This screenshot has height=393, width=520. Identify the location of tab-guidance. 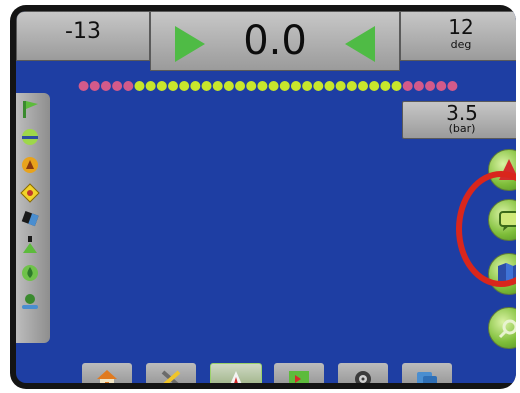
(236, 373).